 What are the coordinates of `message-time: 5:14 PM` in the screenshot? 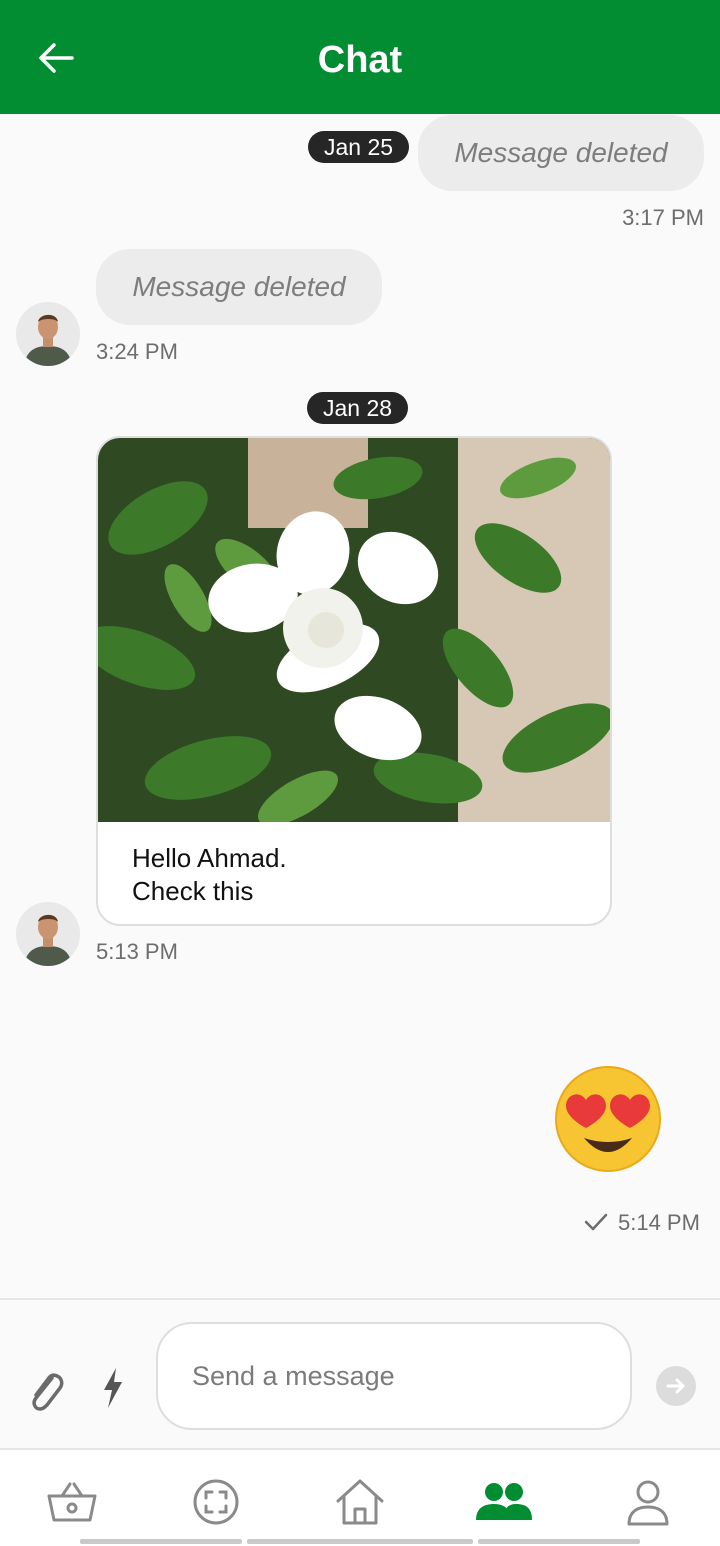 It's located at (659, 1222).